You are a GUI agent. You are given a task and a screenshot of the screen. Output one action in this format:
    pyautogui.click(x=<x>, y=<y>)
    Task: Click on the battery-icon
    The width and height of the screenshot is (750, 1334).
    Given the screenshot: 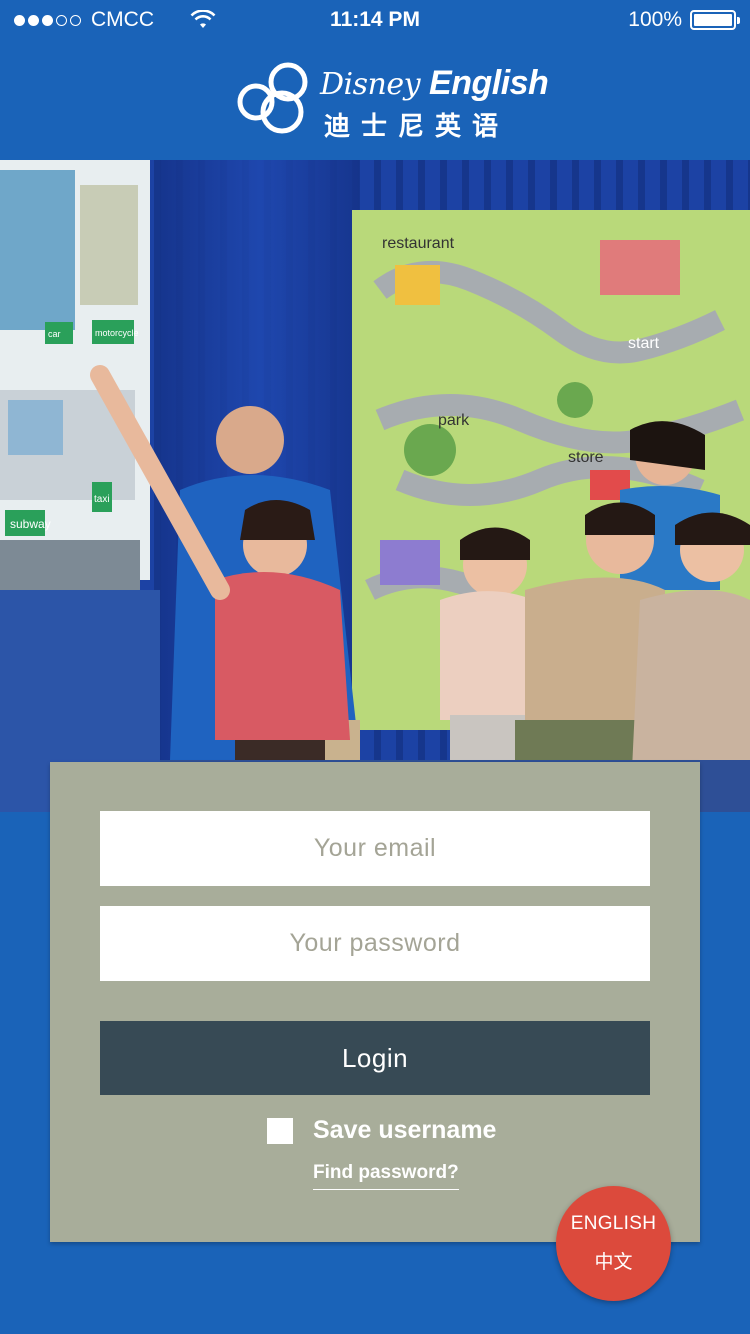 What is the action you would take?
    pyautogui.click(x=715, y=20)
    